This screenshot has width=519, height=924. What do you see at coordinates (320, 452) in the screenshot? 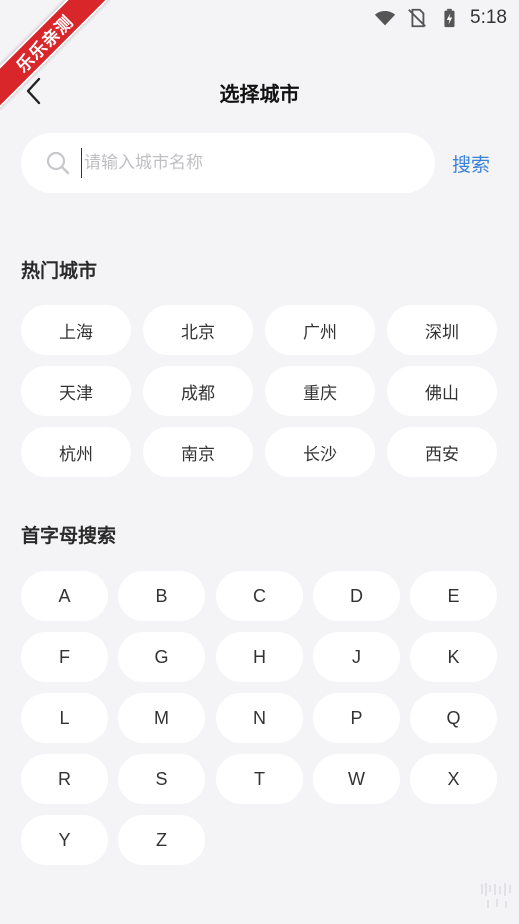
I see `city-chip: 长沙` at bounding box center [320, 452].